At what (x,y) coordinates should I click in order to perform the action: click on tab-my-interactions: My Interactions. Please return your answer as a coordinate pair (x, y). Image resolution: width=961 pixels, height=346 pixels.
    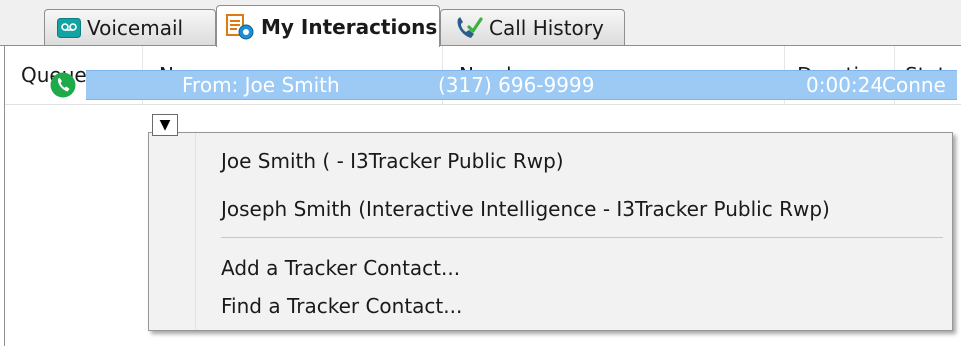
    Looking at the image, I should click on (328, 26).